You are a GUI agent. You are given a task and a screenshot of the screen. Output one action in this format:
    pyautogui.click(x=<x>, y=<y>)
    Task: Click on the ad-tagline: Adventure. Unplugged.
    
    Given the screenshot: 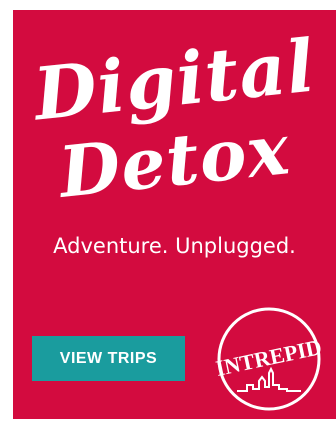 What is the action you would take?
    pyautogui.click(x=174, y=246)
    